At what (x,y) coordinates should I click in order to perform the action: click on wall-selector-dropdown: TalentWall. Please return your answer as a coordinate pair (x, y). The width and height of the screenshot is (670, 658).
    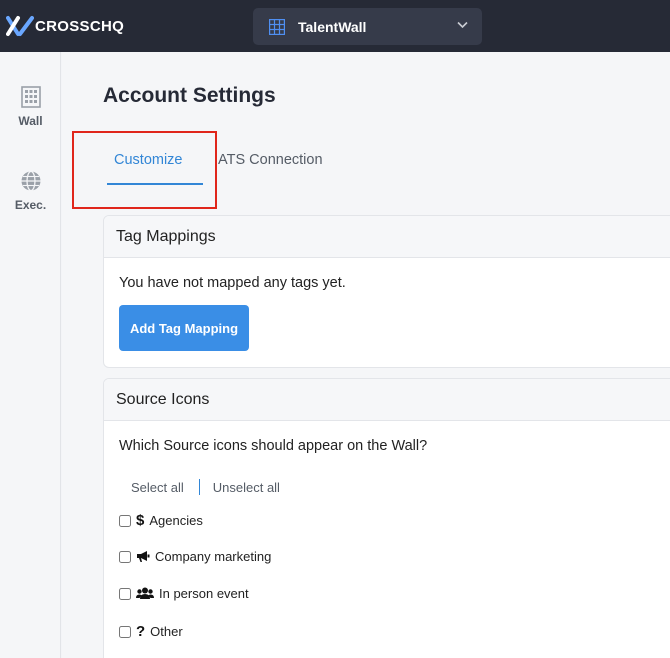
    Looking at the image, I should click on (367, 26).